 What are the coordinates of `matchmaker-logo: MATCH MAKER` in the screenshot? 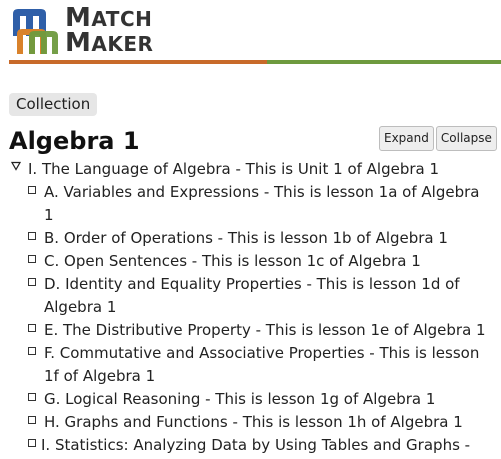 It's located at (91, 31).